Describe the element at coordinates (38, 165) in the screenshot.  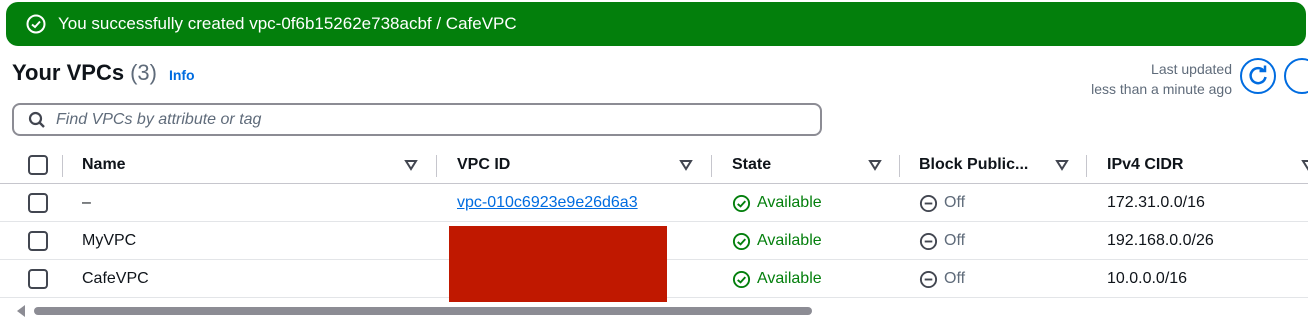
I see `select-all-checkbox` at that location.